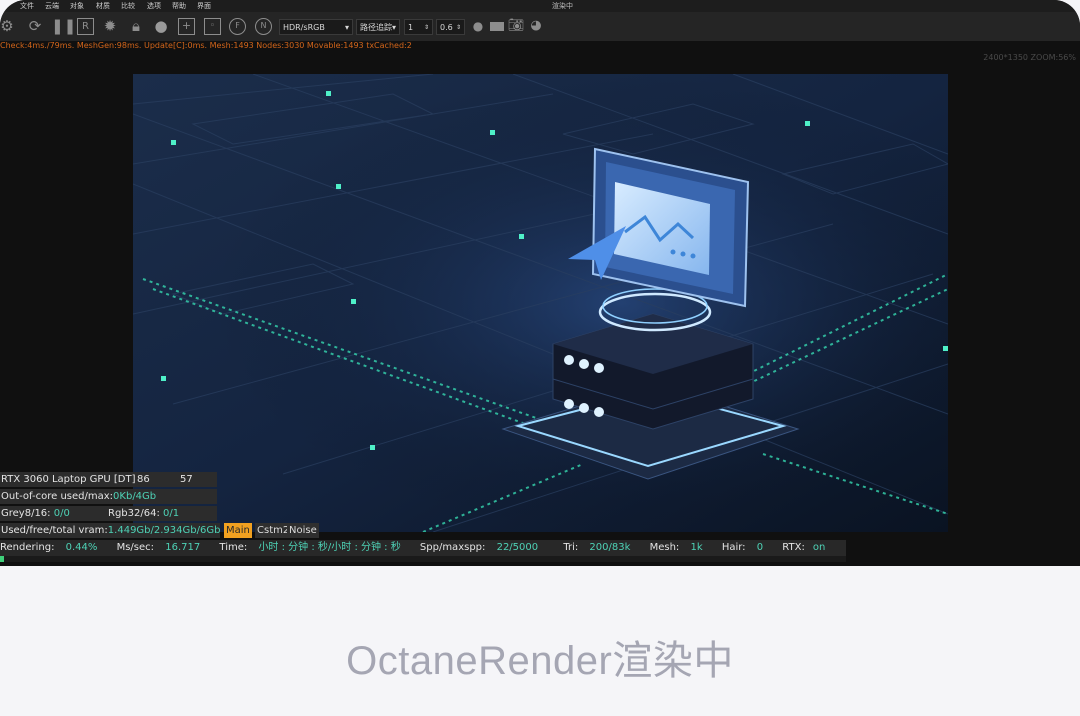 This screenshot has width=1080, height=716. What do you see at coordinates (135, 496) in the screenshot?
I see `ooc-value: 0Kb/4Gb` at bounding box center [135, 496].